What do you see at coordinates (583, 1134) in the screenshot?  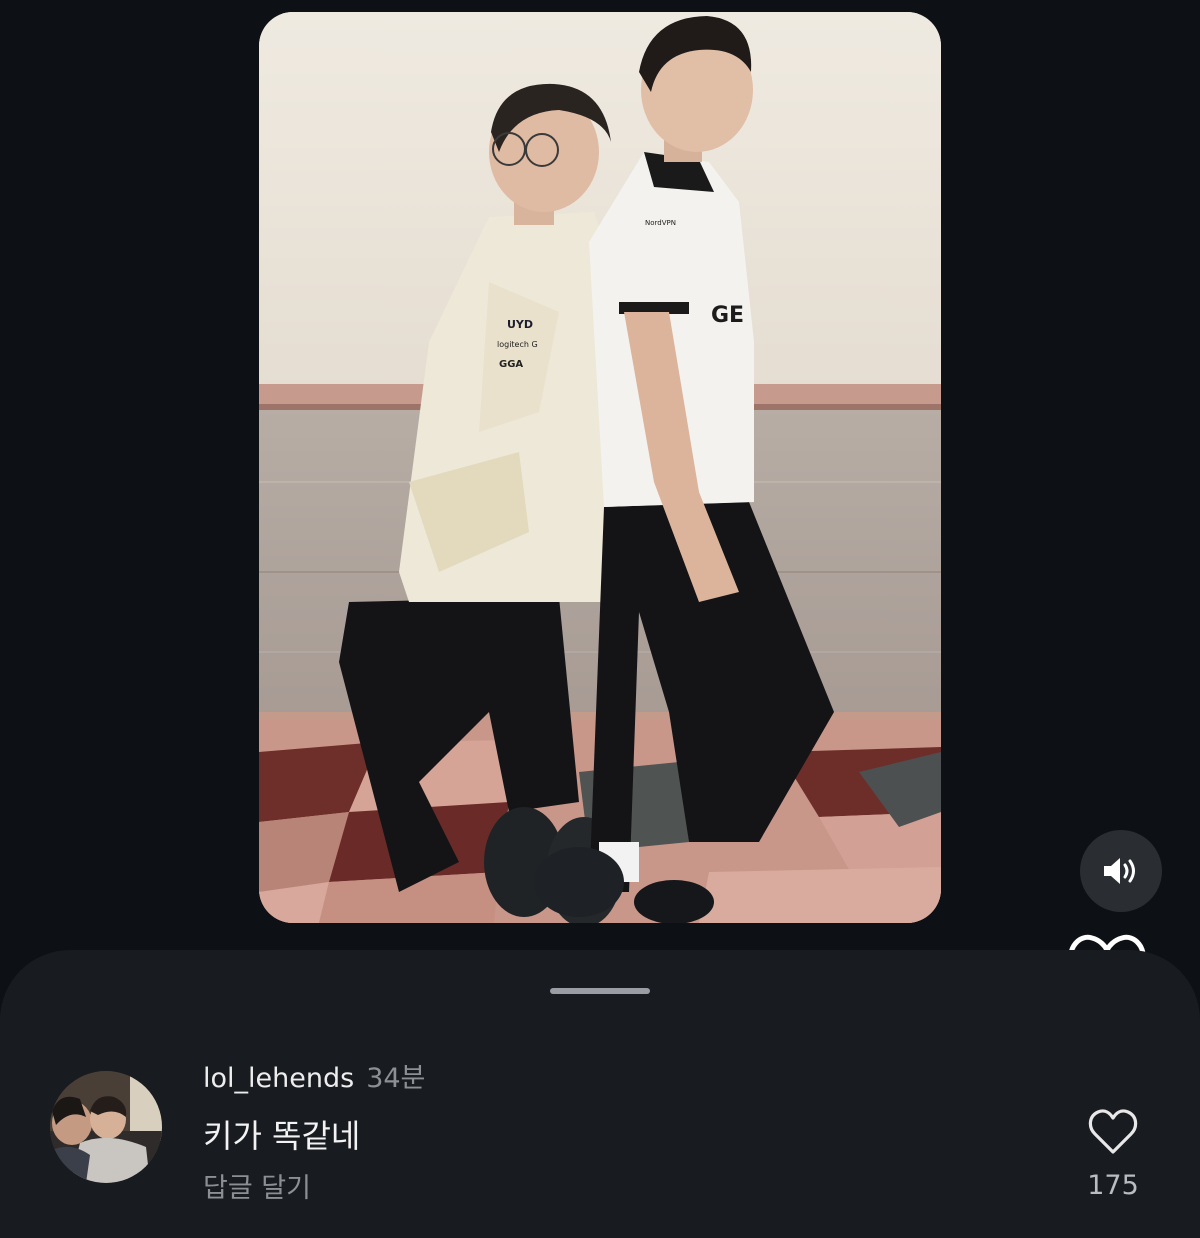 I see `comment-body: lol_lehends 34분 키가 똑같네 답글 달기` at bounding box center [583, 1134].